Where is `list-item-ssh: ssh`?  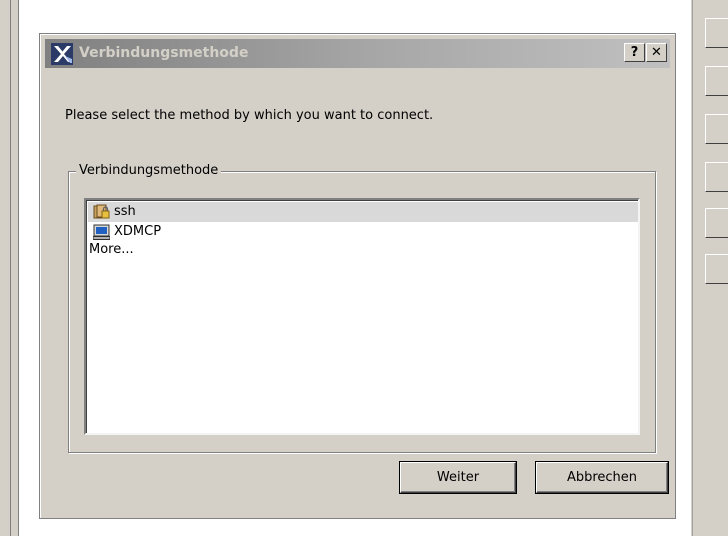 list-item-ssh: ssh is located at coordinates (363, 212).